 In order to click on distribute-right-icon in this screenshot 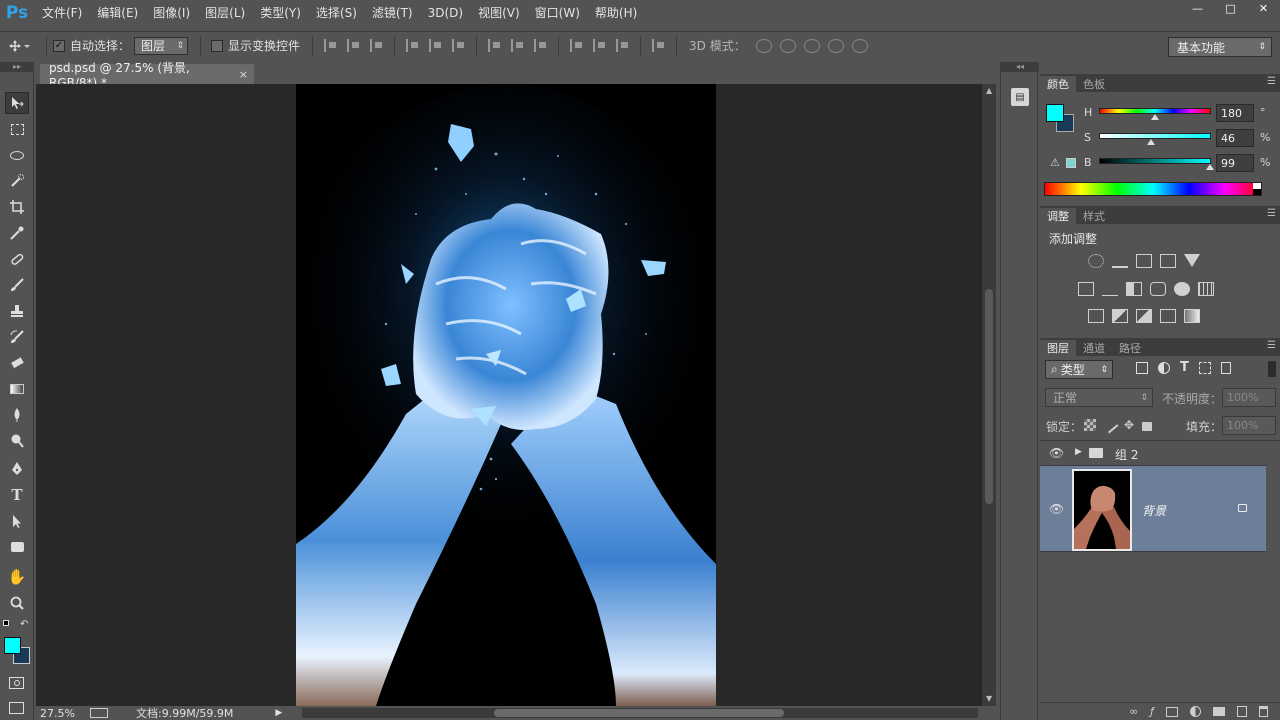, I will do `click(622, 45)`.